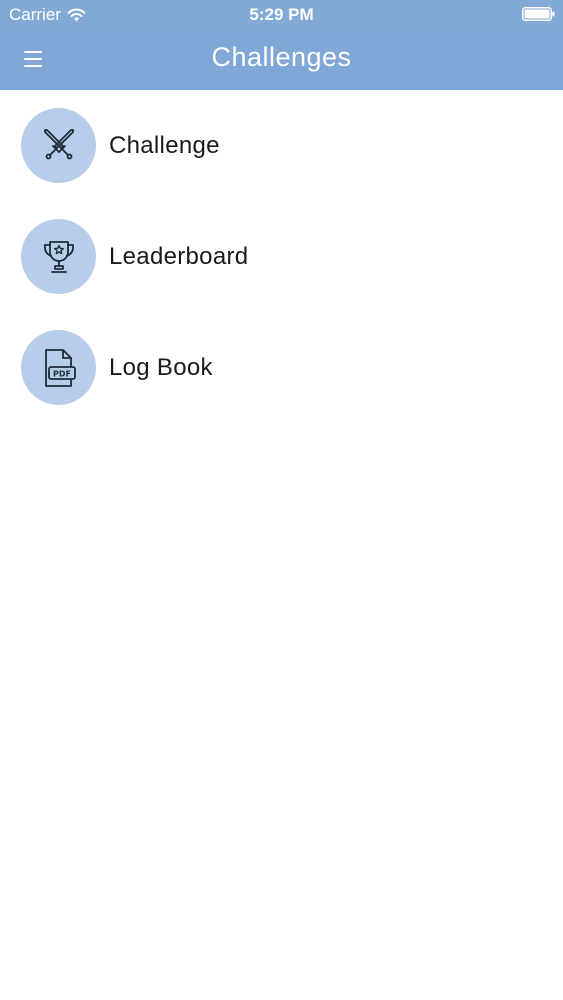 The image size is (563, 1000). I want to click on page-title: Challenges, so click(281, 57).